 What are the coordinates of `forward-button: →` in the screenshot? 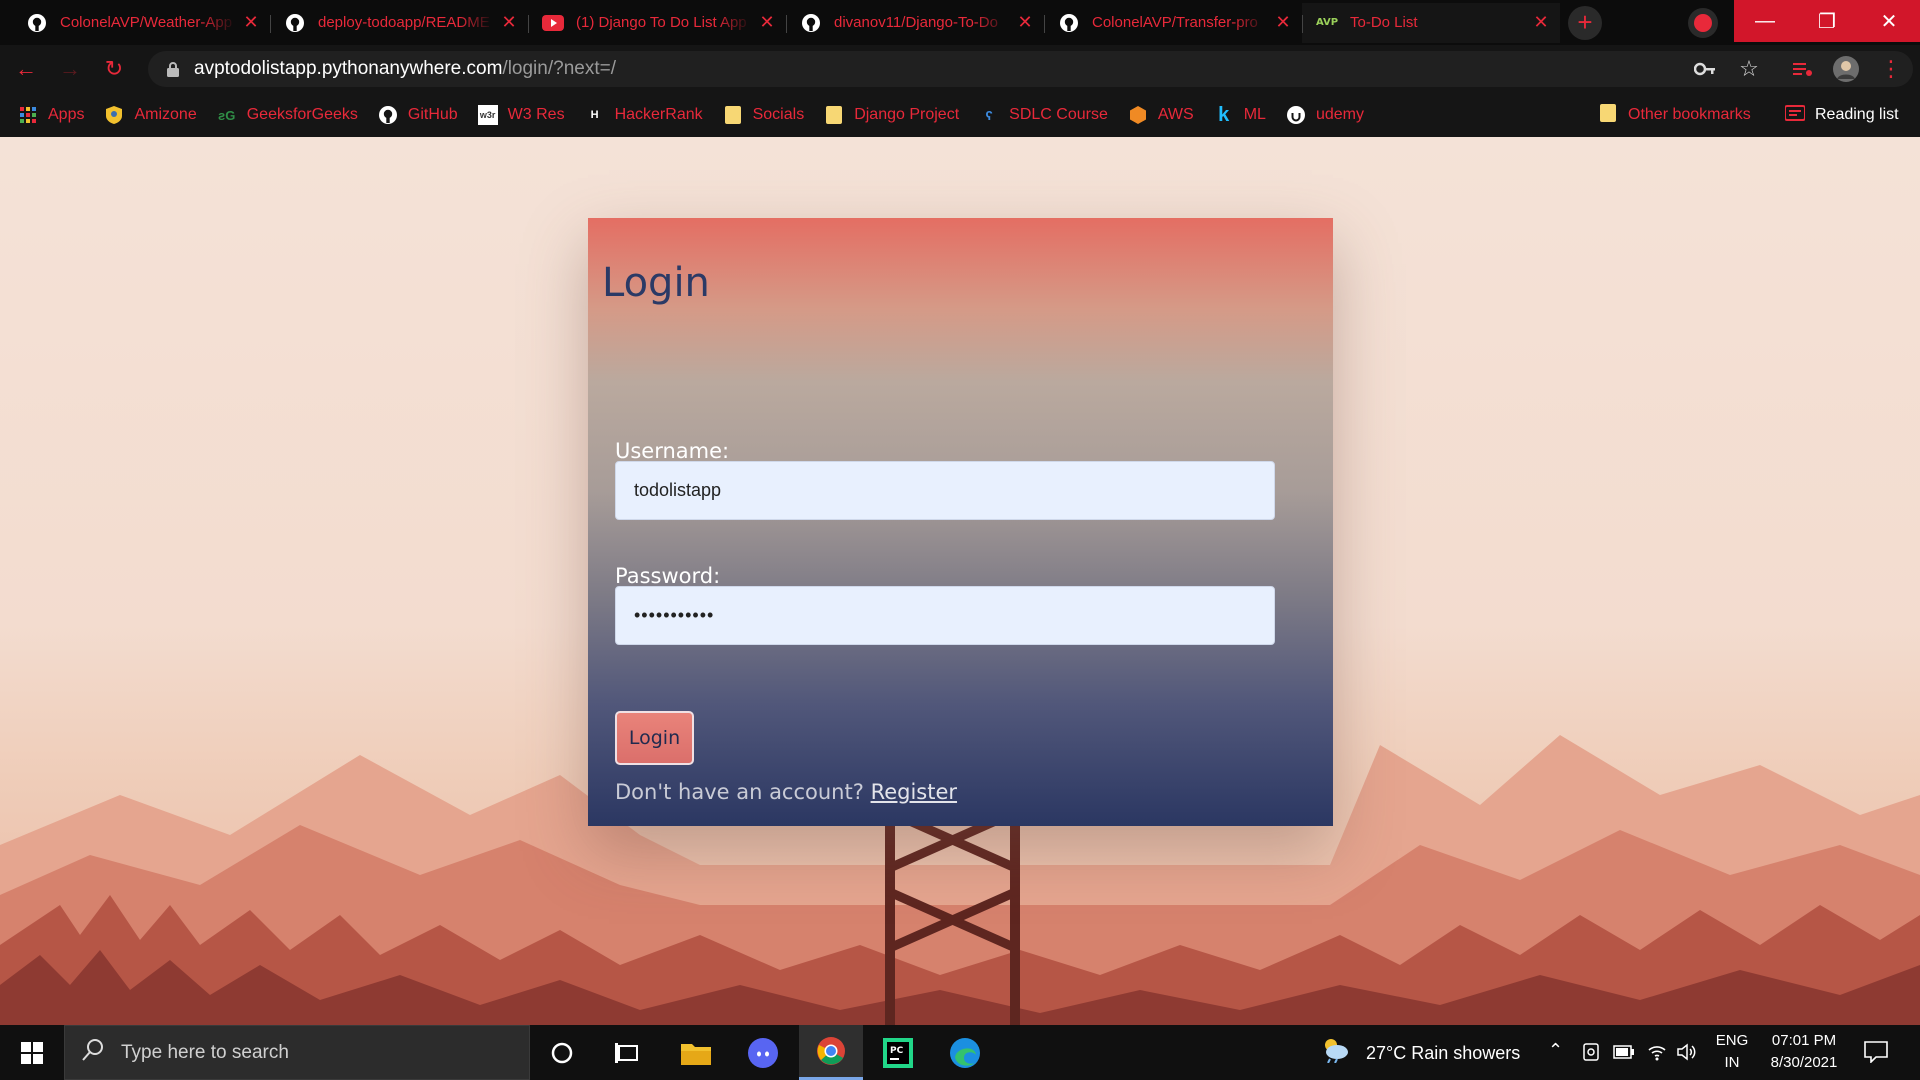 It's located at (70, 69).